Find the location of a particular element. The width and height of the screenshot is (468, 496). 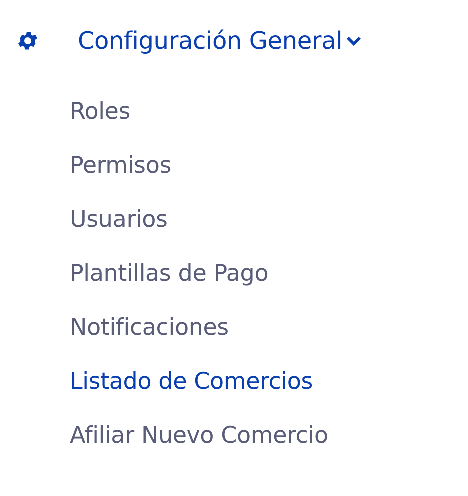

menu-header: Configuración General is located at coordinates (220, 41).